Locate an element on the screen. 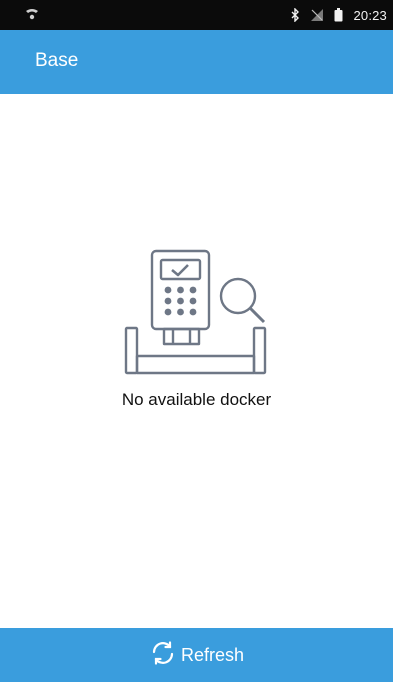  status-icons: 20:23 is located at coordinates (339, 15).